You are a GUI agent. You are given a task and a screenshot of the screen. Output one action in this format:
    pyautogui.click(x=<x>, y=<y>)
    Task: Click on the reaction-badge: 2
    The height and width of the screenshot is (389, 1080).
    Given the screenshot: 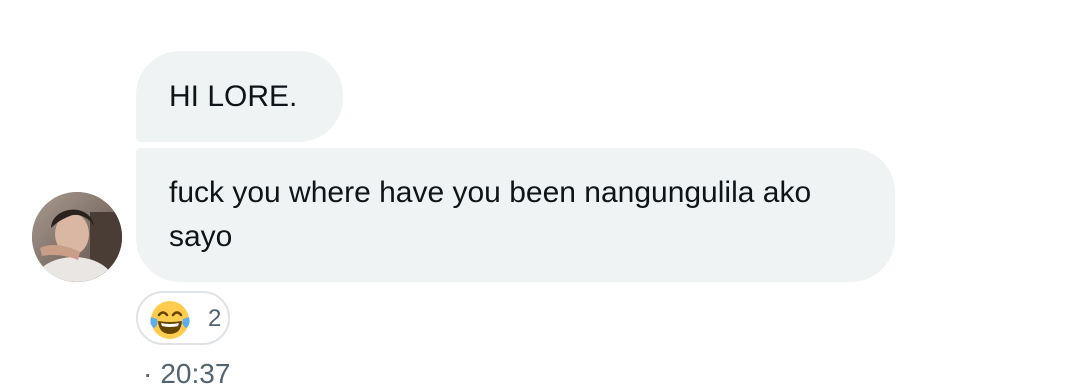 What is the action you would take?
    pyautogui.click(x=183, y=318)
    